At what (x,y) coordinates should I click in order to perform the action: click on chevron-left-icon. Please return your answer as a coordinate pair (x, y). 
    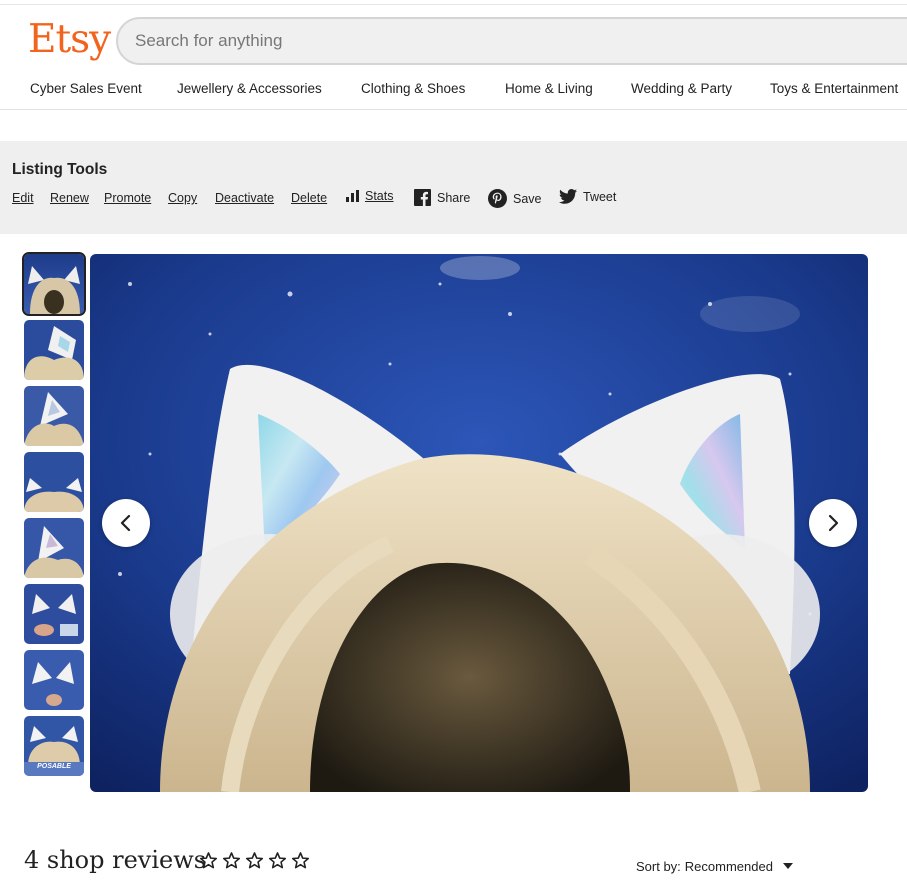
    Looking at the image, I should click on (125, 523).